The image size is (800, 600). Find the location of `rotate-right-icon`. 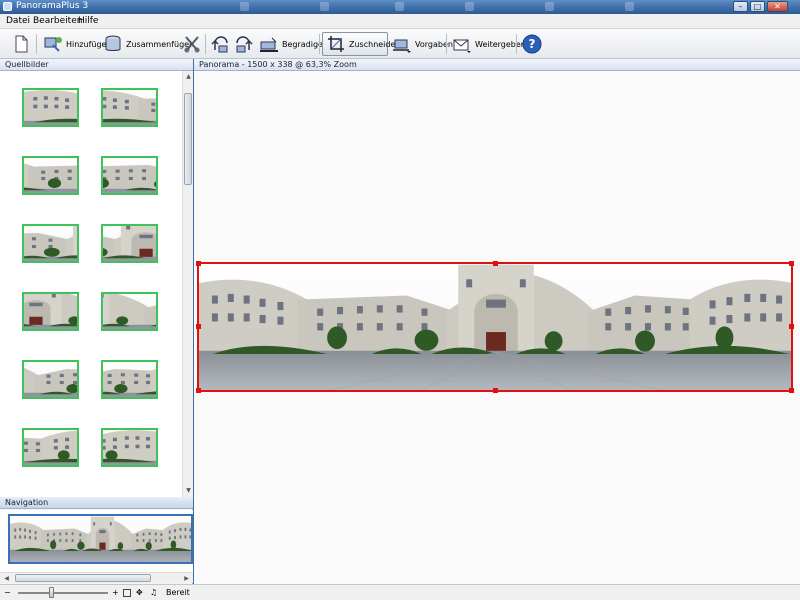

rotate-right-icon is located at coordinates (244, 44).